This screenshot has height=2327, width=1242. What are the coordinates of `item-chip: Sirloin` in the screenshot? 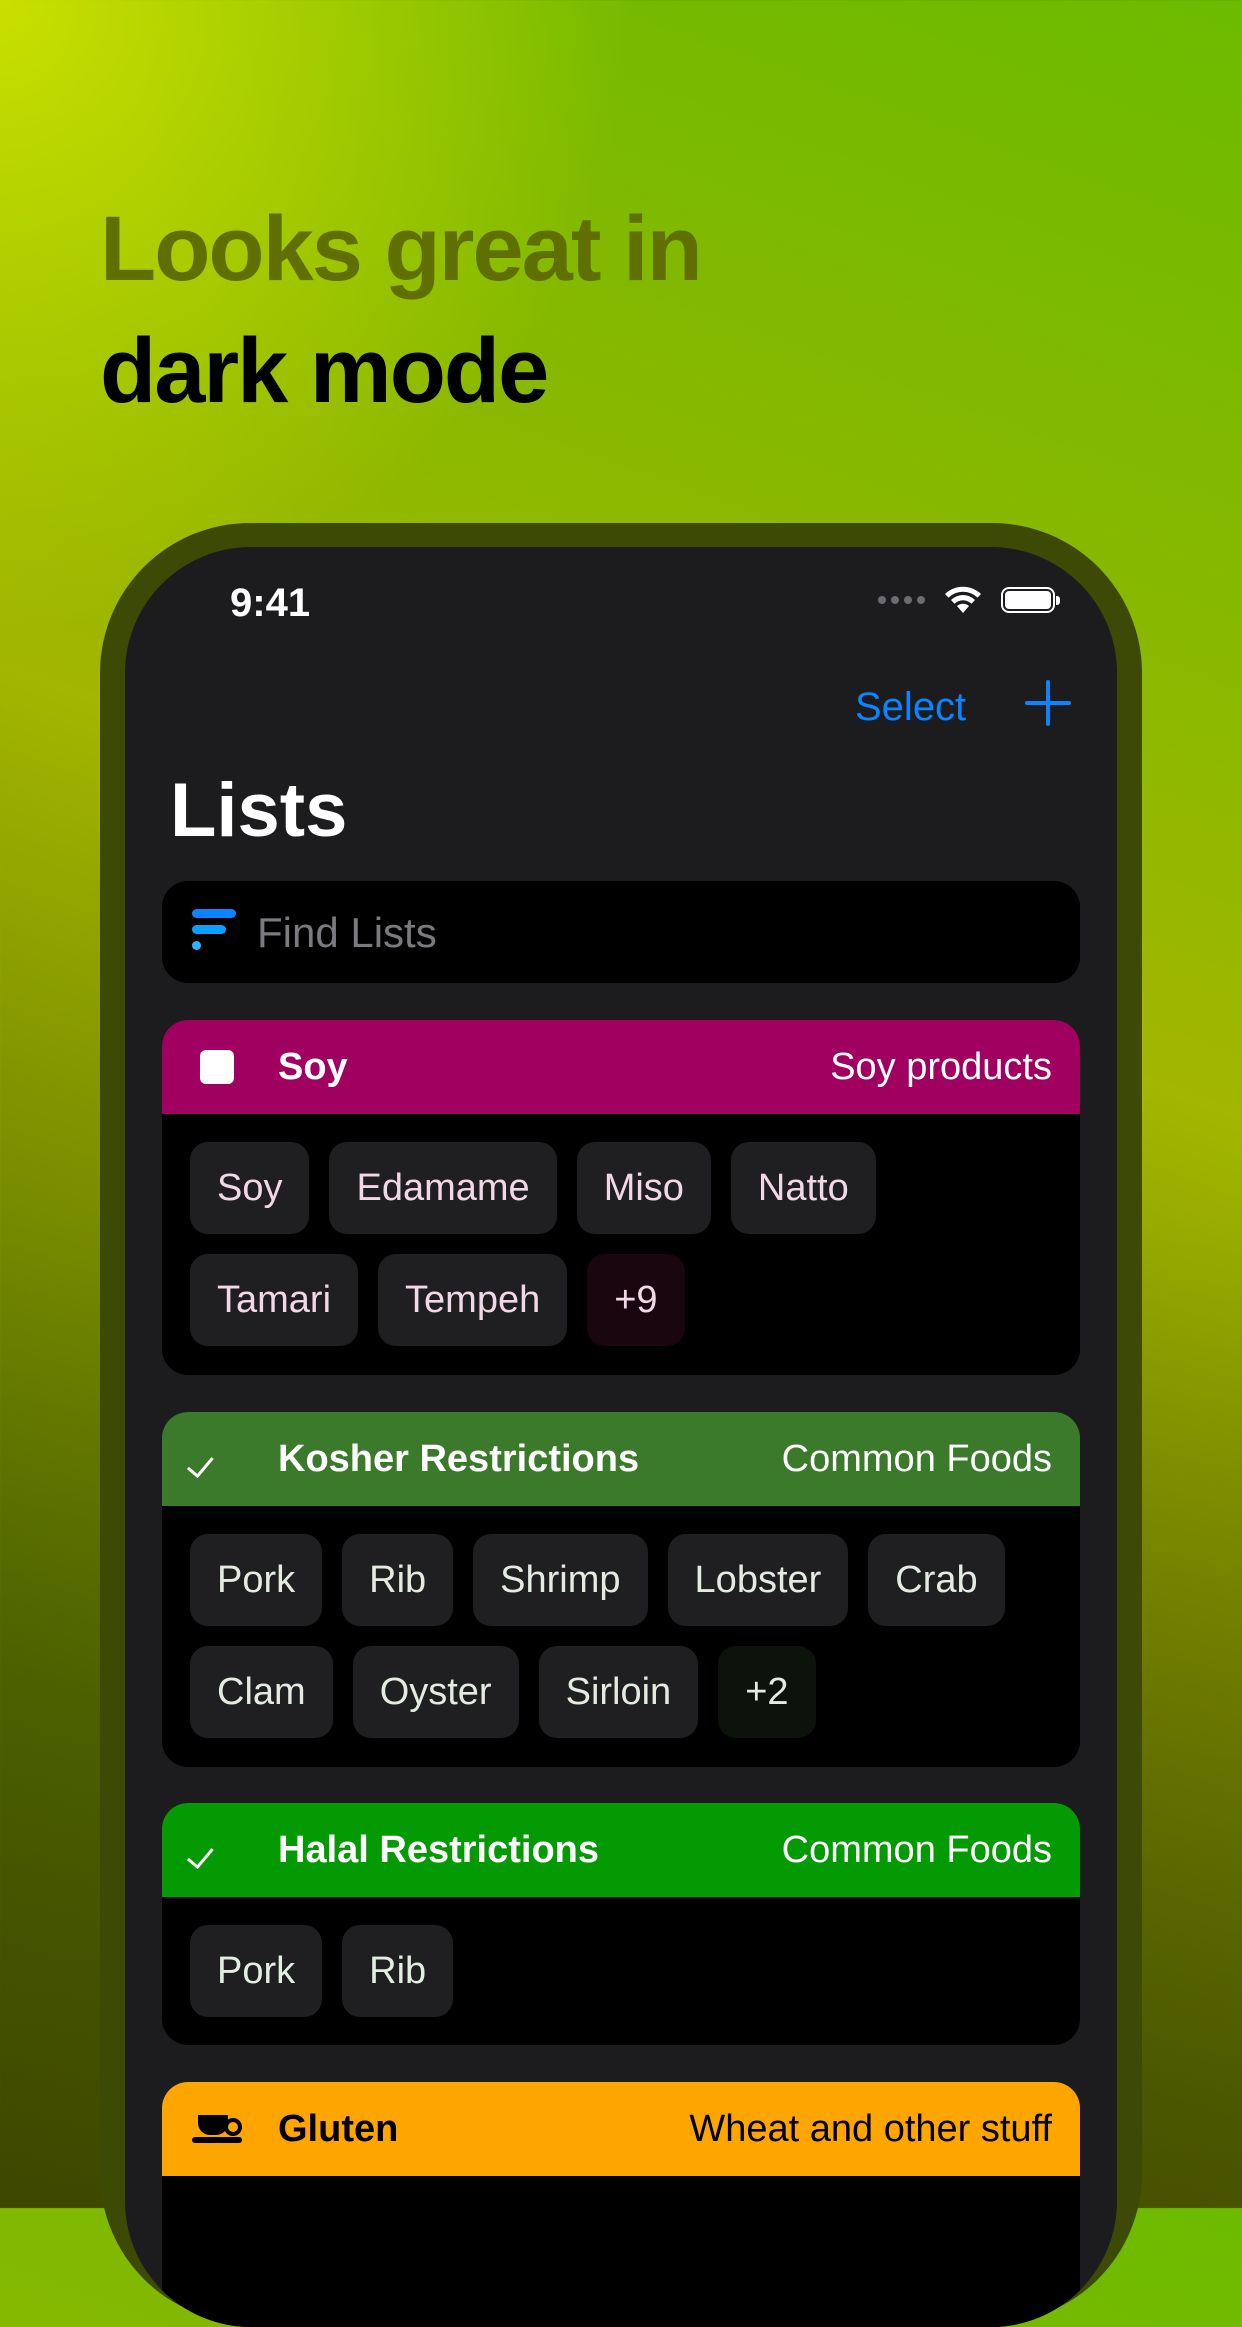 It's located at (618, 1692).